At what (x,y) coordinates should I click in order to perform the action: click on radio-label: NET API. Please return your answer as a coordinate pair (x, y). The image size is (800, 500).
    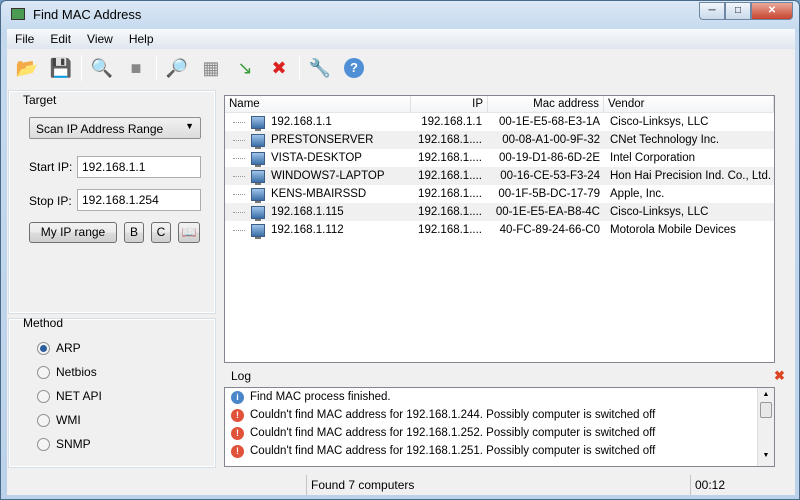
    Looking at the image, I should click on (79, 396).